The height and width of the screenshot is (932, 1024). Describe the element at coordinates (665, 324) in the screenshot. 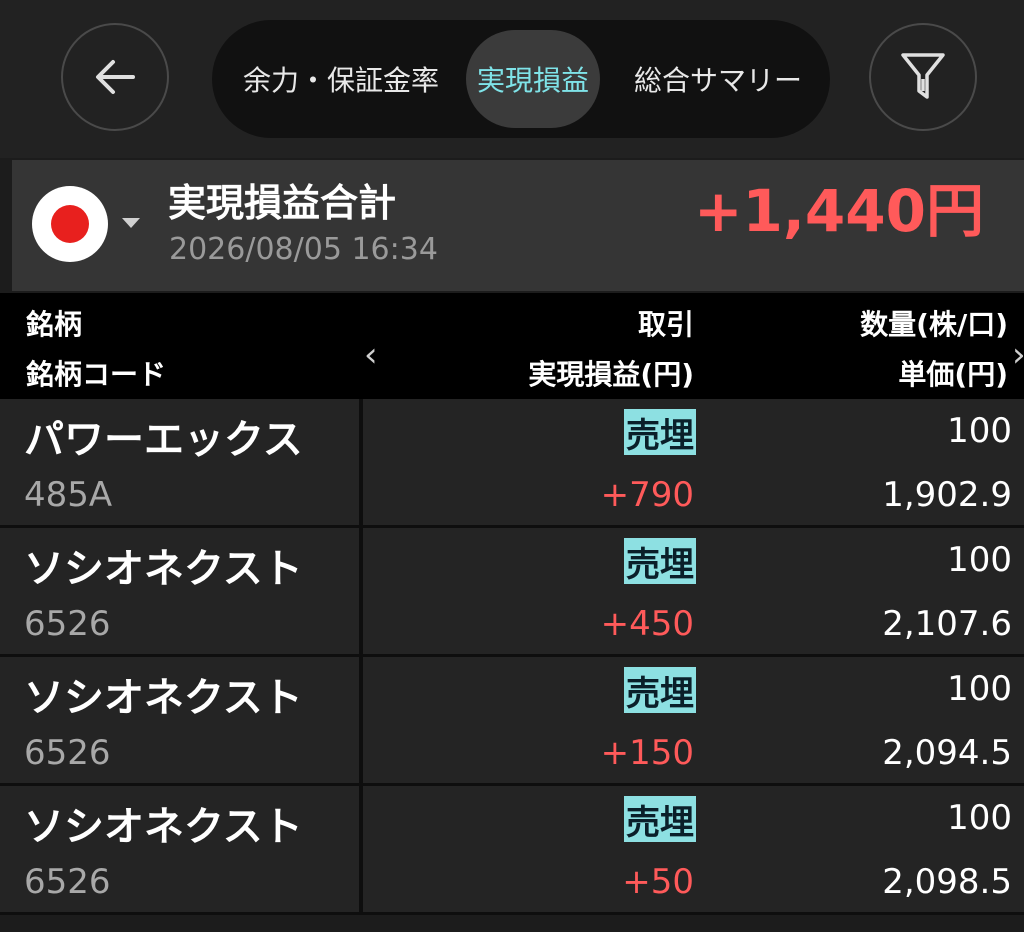

I see `header-trade: 取引` at that location.